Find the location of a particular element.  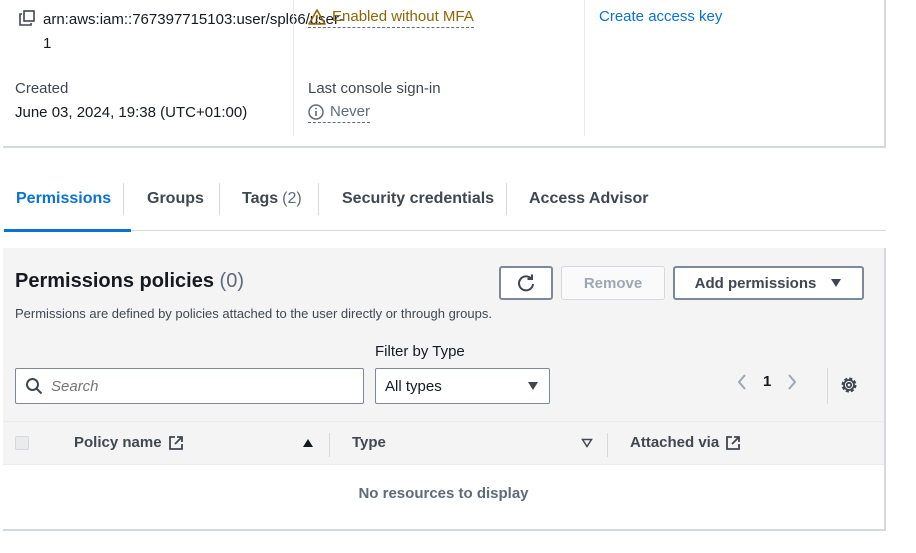

gear-icon is located at coordinates (849, 385).